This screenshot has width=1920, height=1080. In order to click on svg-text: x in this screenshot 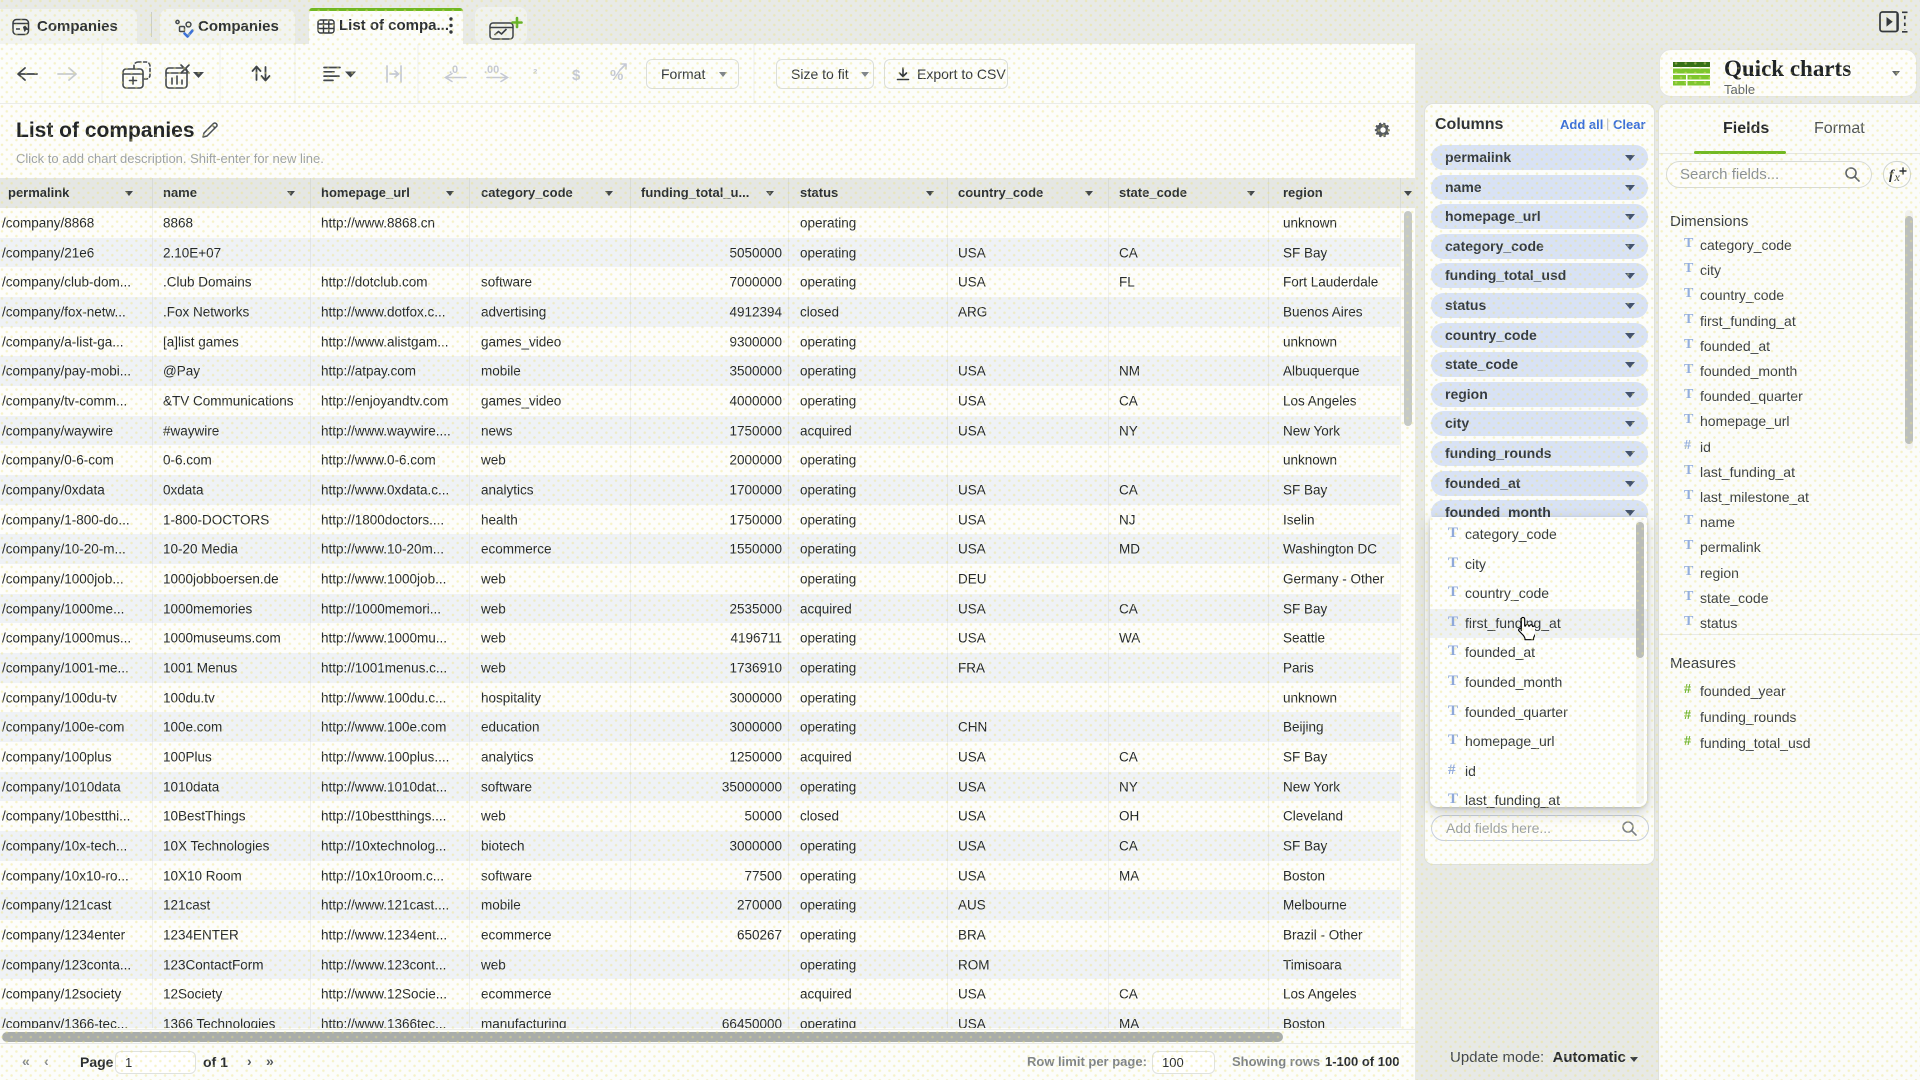, I will do `click(1897, 177)`.